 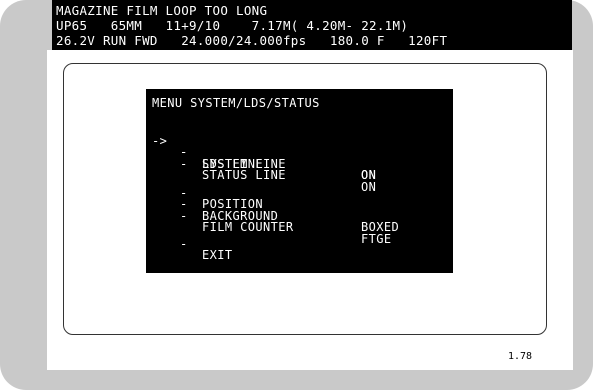 What do you see at coordinates (217, 255) in the screenshot?
I see `menu-item-label: EXIT` at bounding box center [217, 255].